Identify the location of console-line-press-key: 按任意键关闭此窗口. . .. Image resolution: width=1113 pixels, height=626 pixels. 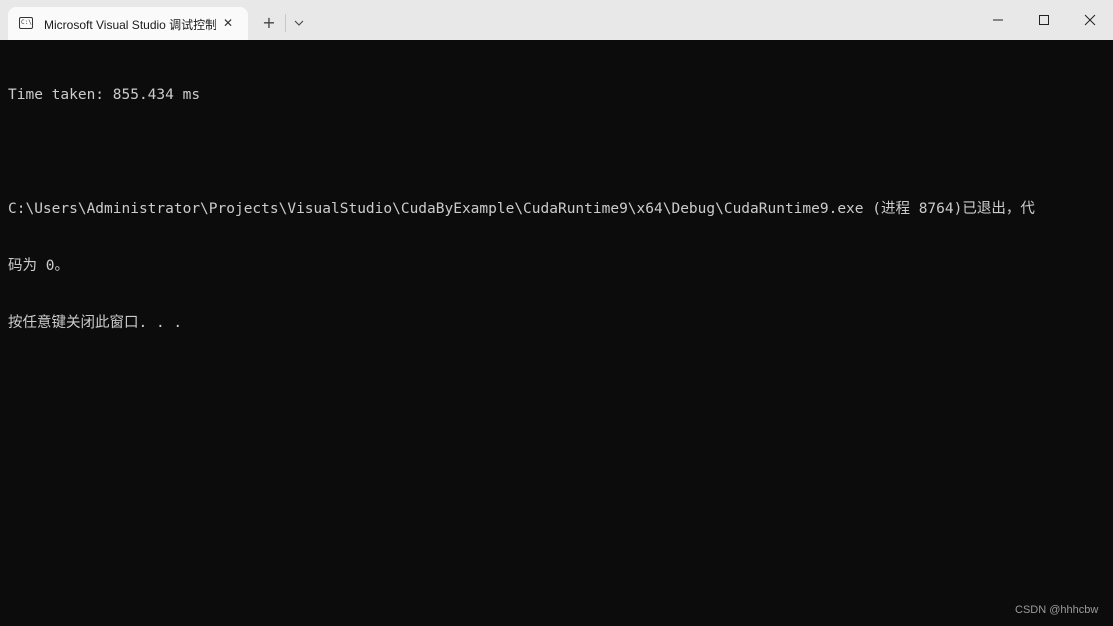
(95, 323).